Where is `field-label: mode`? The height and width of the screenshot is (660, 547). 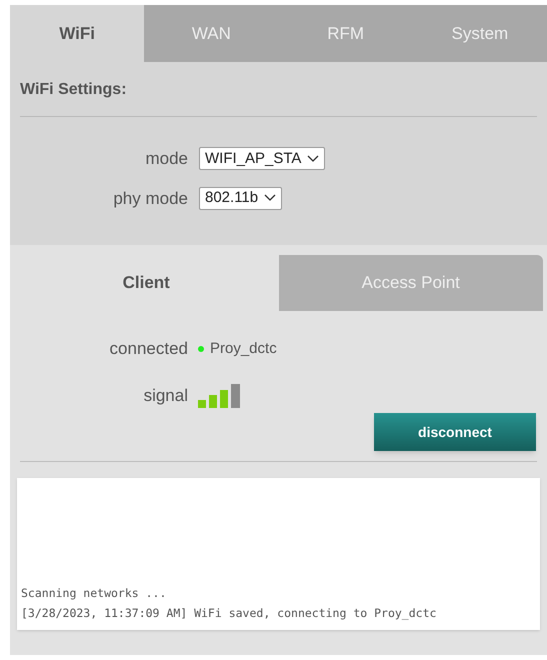
field-label: mode is located at coordinates (166, 159).